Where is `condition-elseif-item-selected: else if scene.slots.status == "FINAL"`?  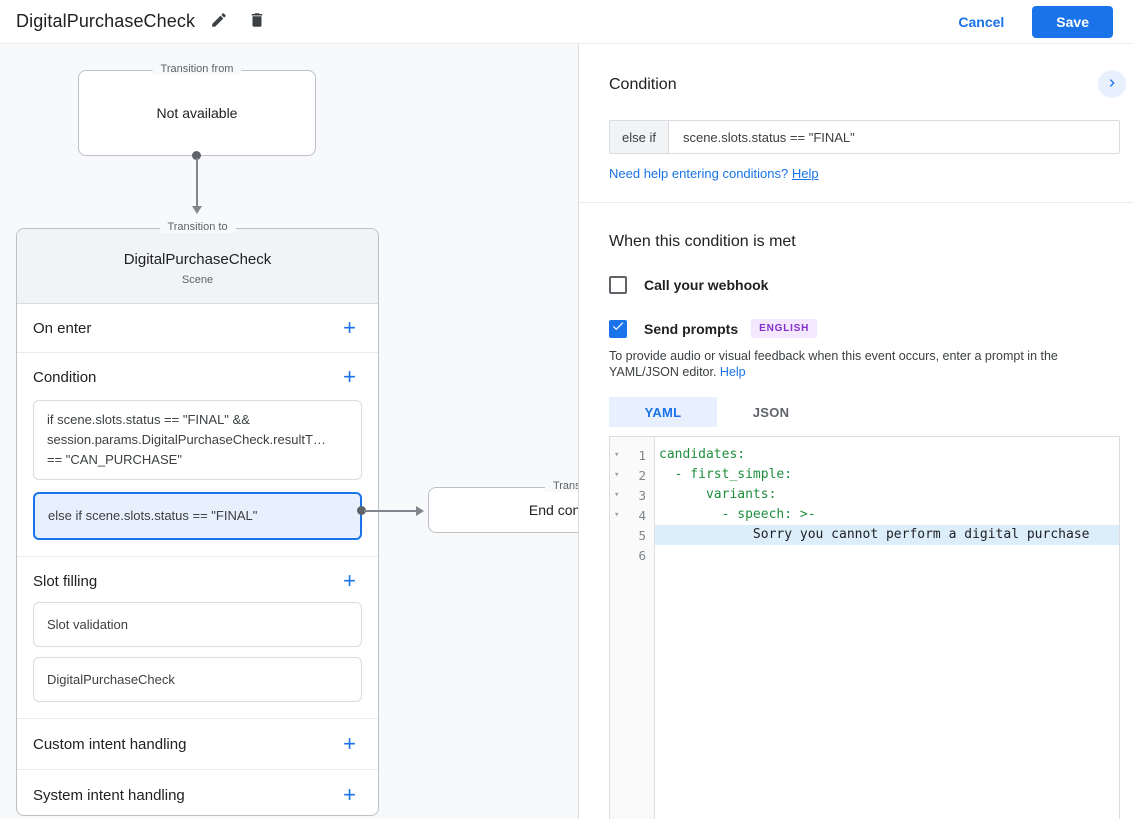
condition-elseif-item-selected: else if scene.slots.status == "FINAL" is located at coordinates (197, 516).